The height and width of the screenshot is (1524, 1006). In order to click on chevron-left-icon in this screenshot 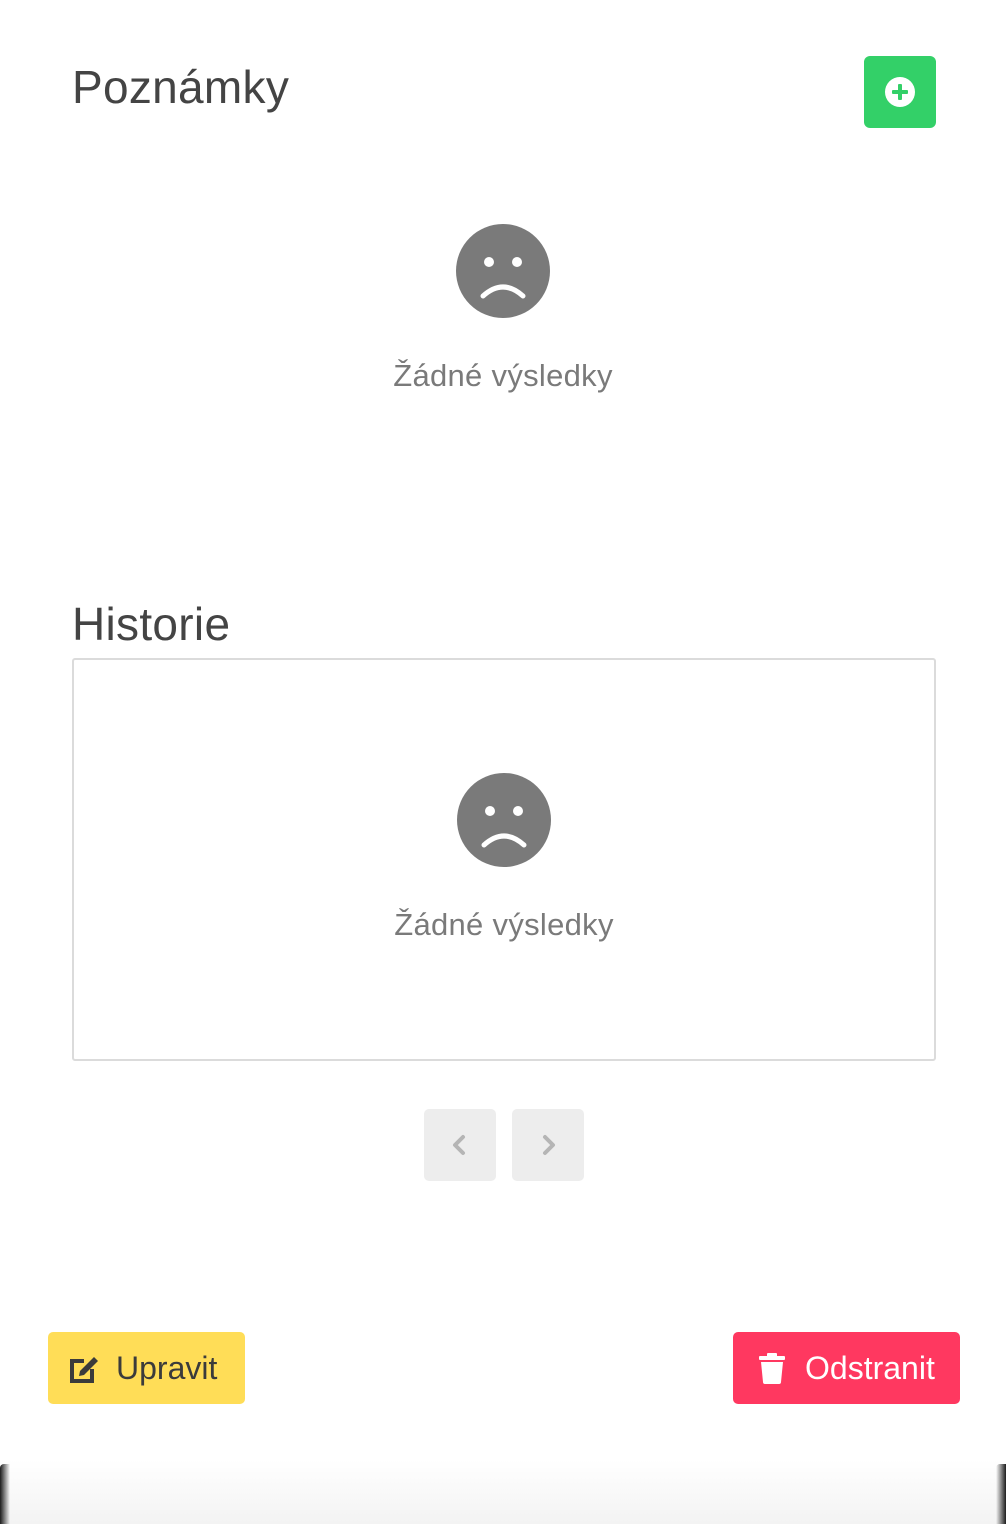, I will do `click(459, 1145)`.